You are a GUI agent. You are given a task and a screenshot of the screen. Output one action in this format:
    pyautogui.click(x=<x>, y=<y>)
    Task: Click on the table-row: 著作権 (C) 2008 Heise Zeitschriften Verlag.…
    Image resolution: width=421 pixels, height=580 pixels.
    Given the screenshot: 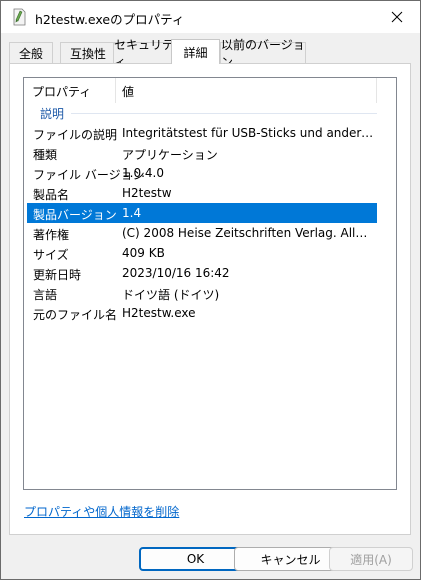 What is the action you would take?
    pyautogui.click(x=202, y=233)
    